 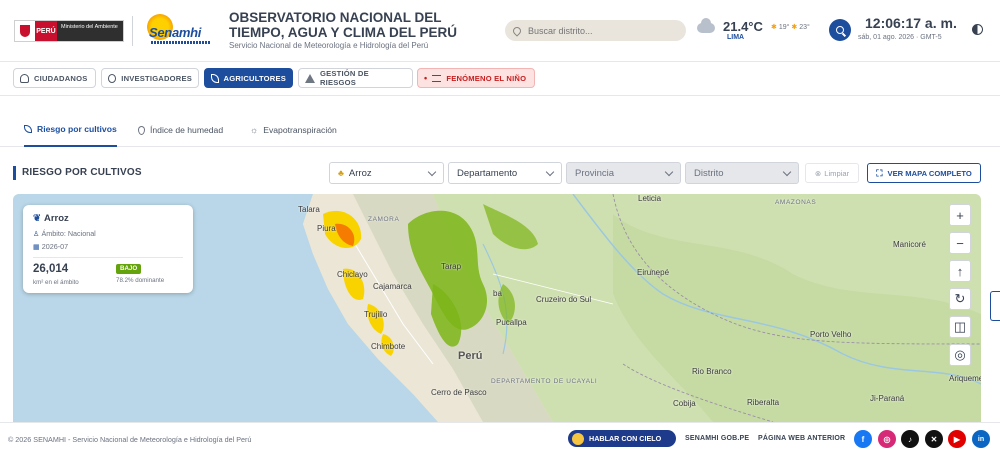 What do you see at coordinates (56, 218) in the screenshot?
I see `card-crop-label: Arroz` at bounding box center [56, 218].